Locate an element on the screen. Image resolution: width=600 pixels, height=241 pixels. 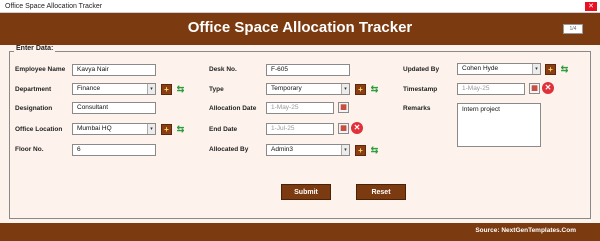
header-banner: Office Space Allocation Tracker 1/4 is located at coordinates (300, 29).